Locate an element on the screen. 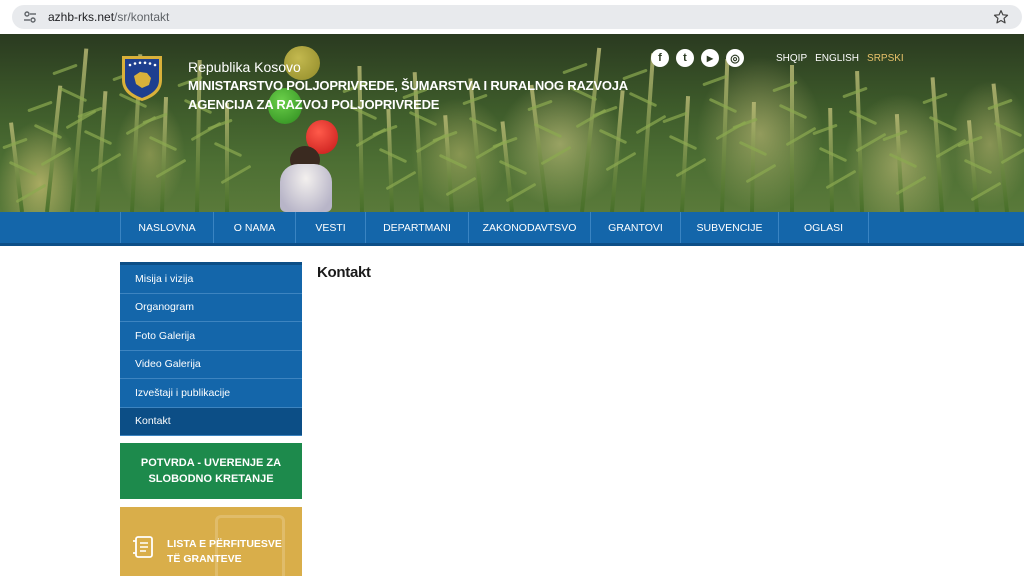 The width and height of the screenshot is (1024, 576). url-field: azhb-rks.net/sr/kontakt is located at coordinates (517, 17).